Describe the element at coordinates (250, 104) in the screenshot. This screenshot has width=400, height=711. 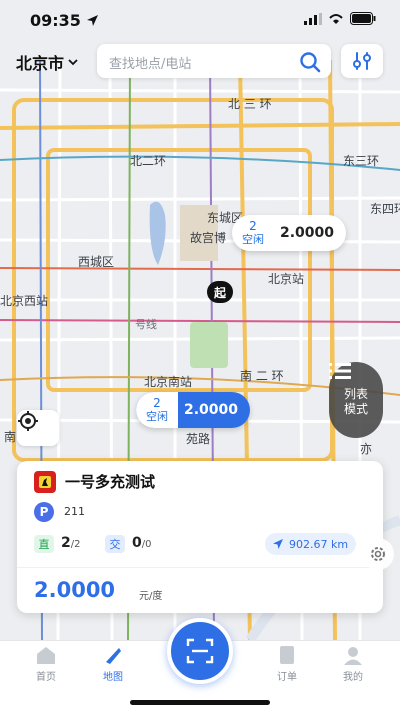
I see `map-label-north-3rd-ring: 北 三 环` at that location.